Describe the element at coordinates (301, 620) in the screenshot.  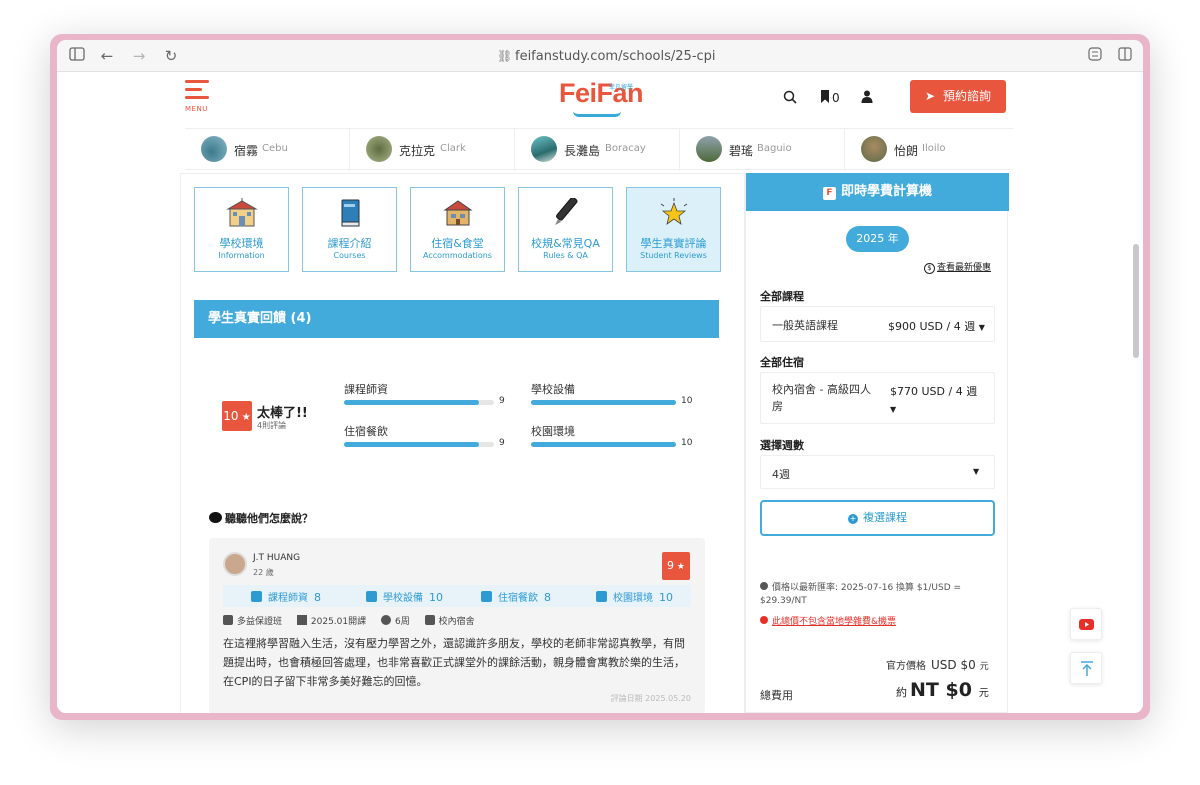
I see `graduation-cap-icon` at that location.